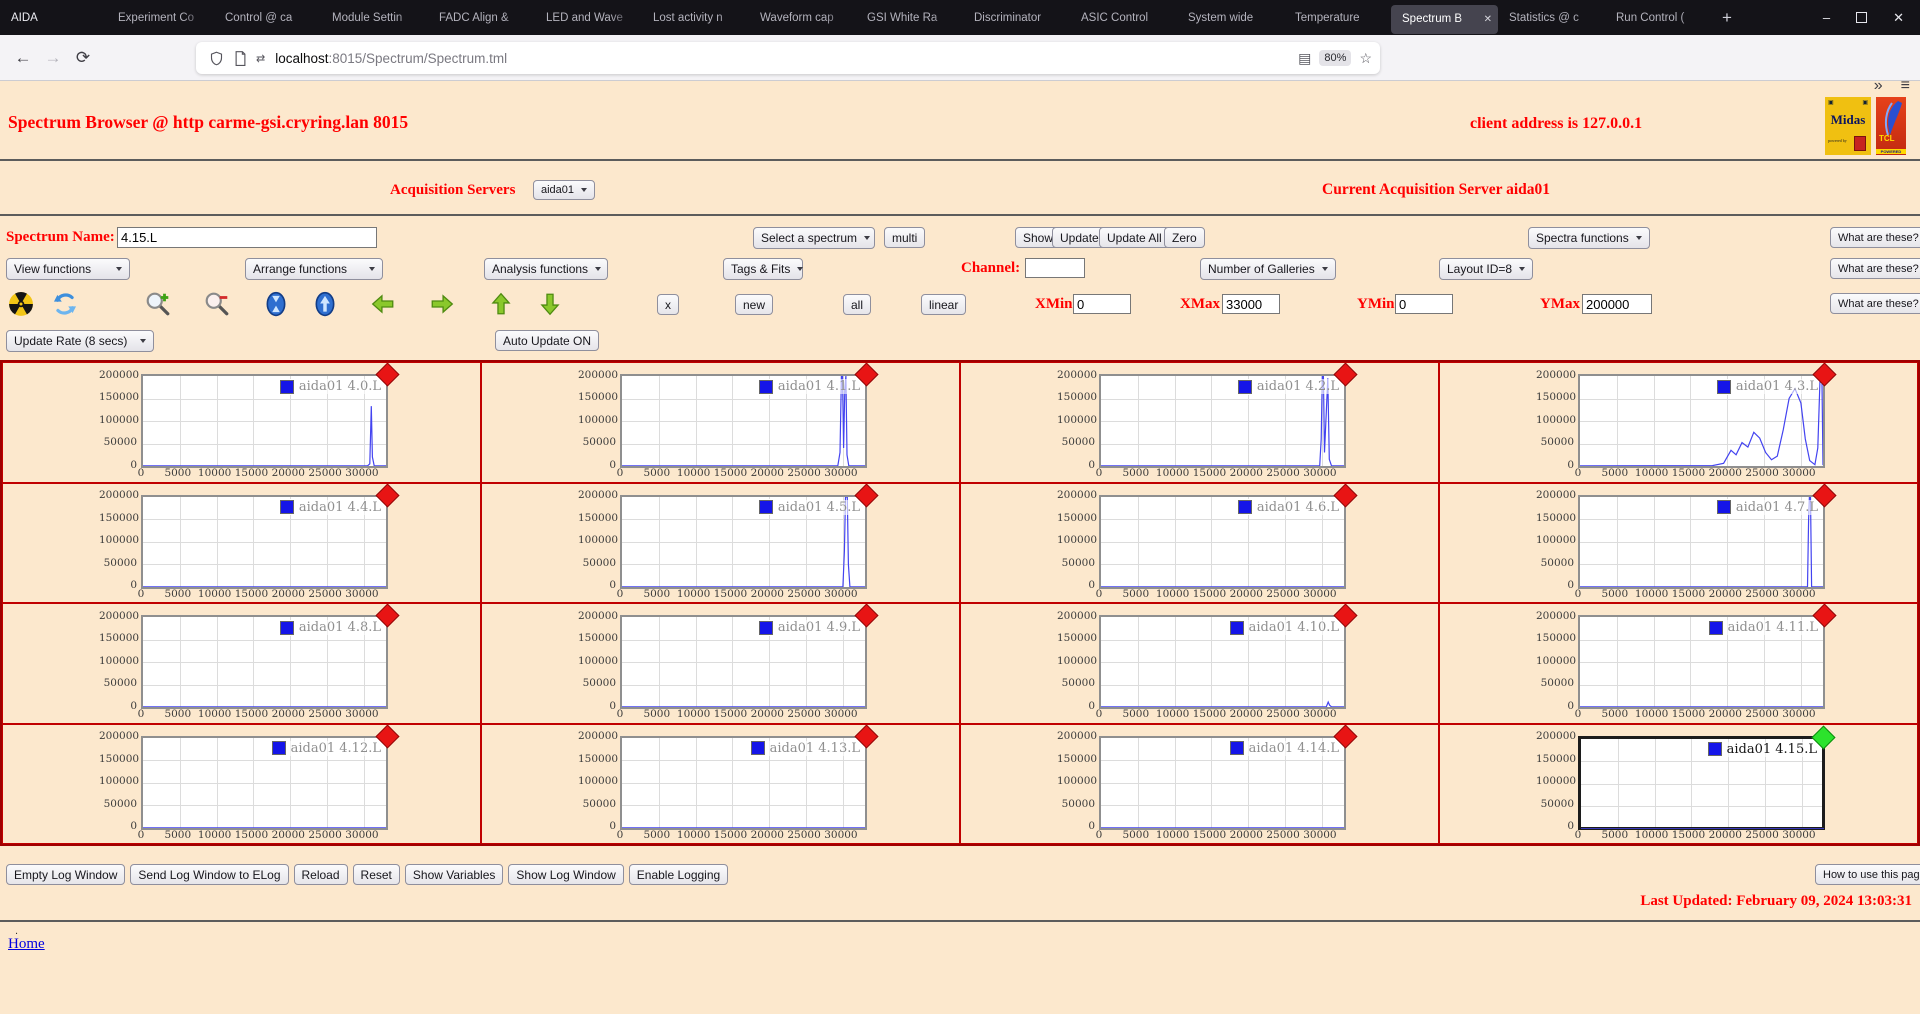 The image size is (1920, 1014). I want to click on reader-mode-icon: ▤, so click(1304, 58).